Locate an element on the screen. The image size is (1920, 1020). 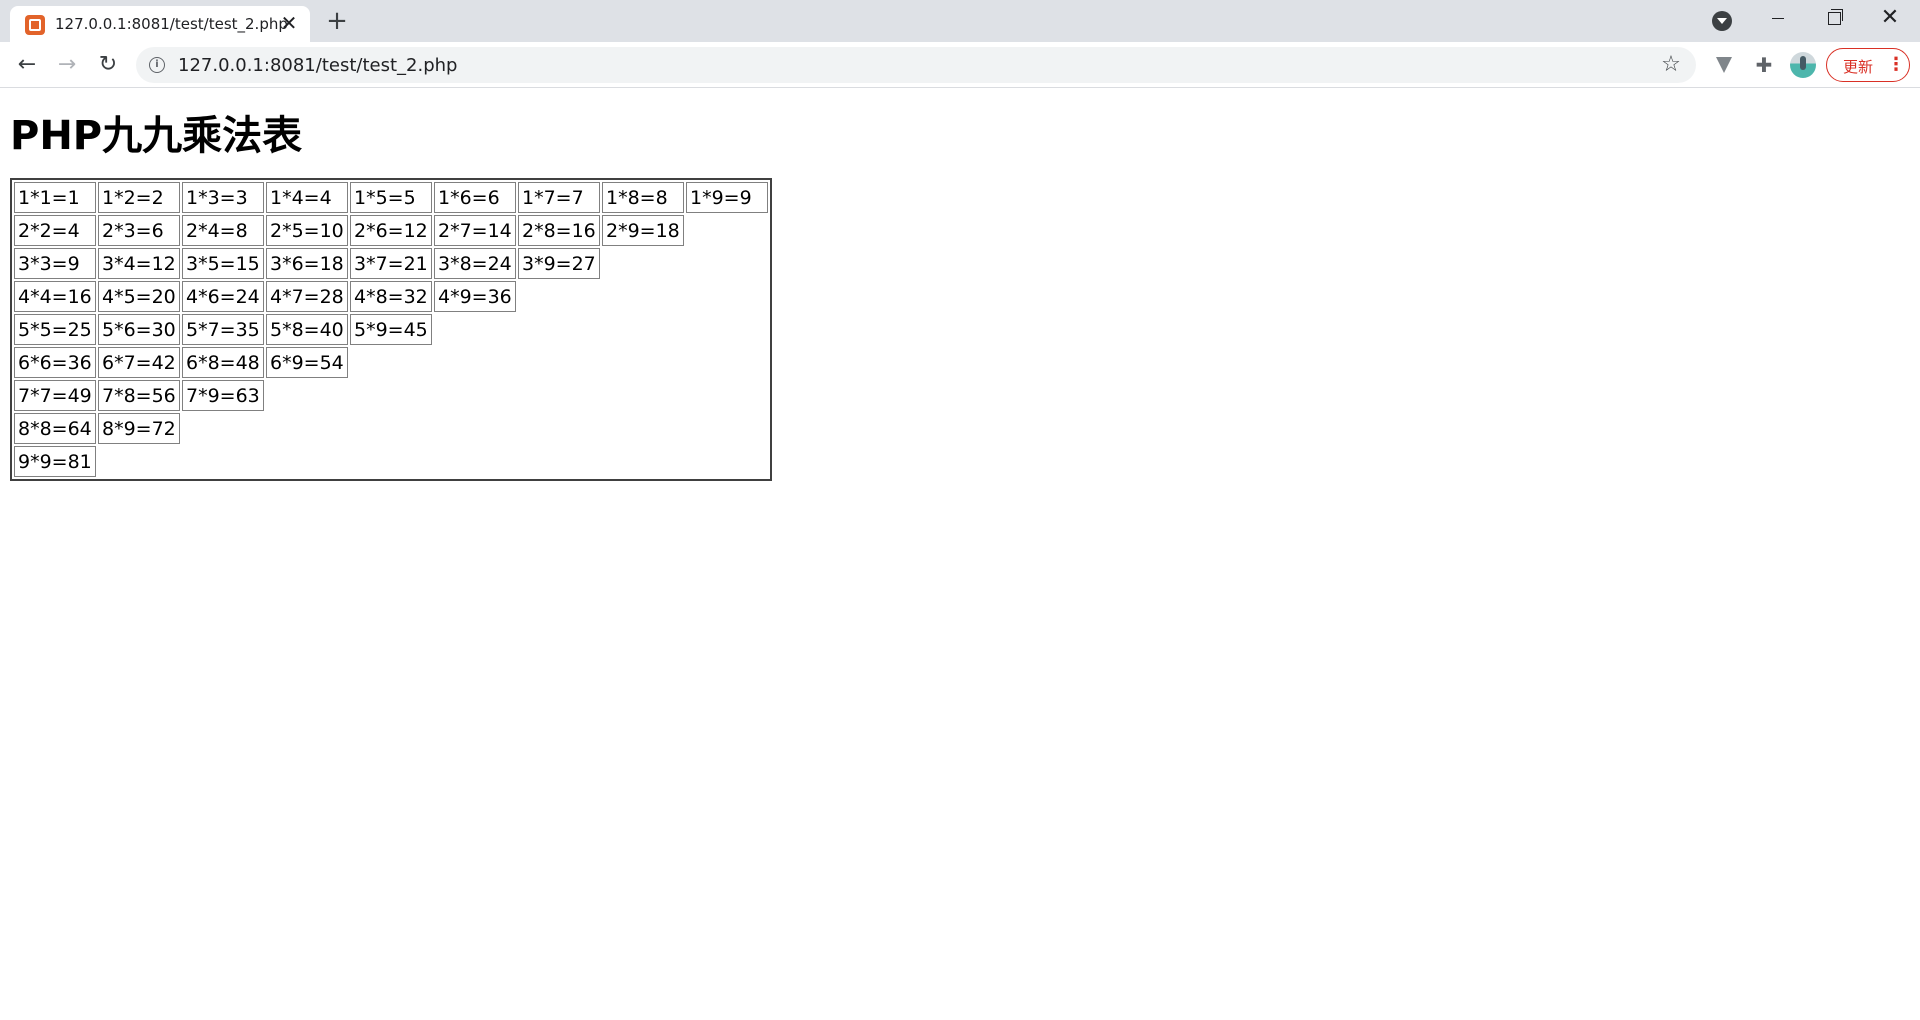
forward-button: → is located at coordinates (67, 65).